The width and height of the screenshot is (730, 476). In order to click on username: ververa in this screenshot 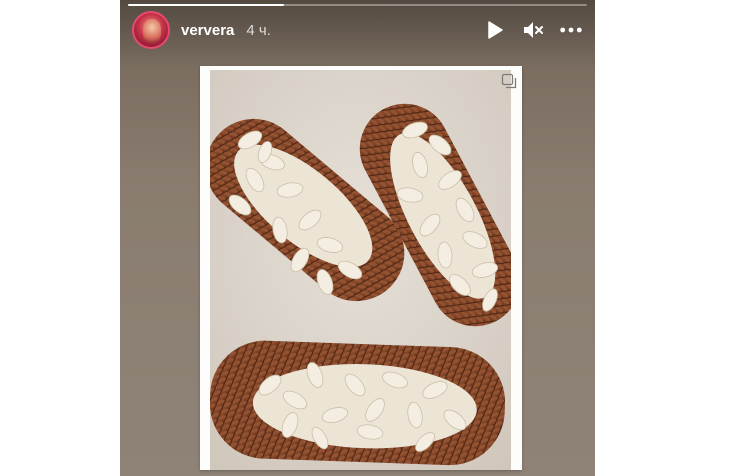, I will do `click(207, 30)`.